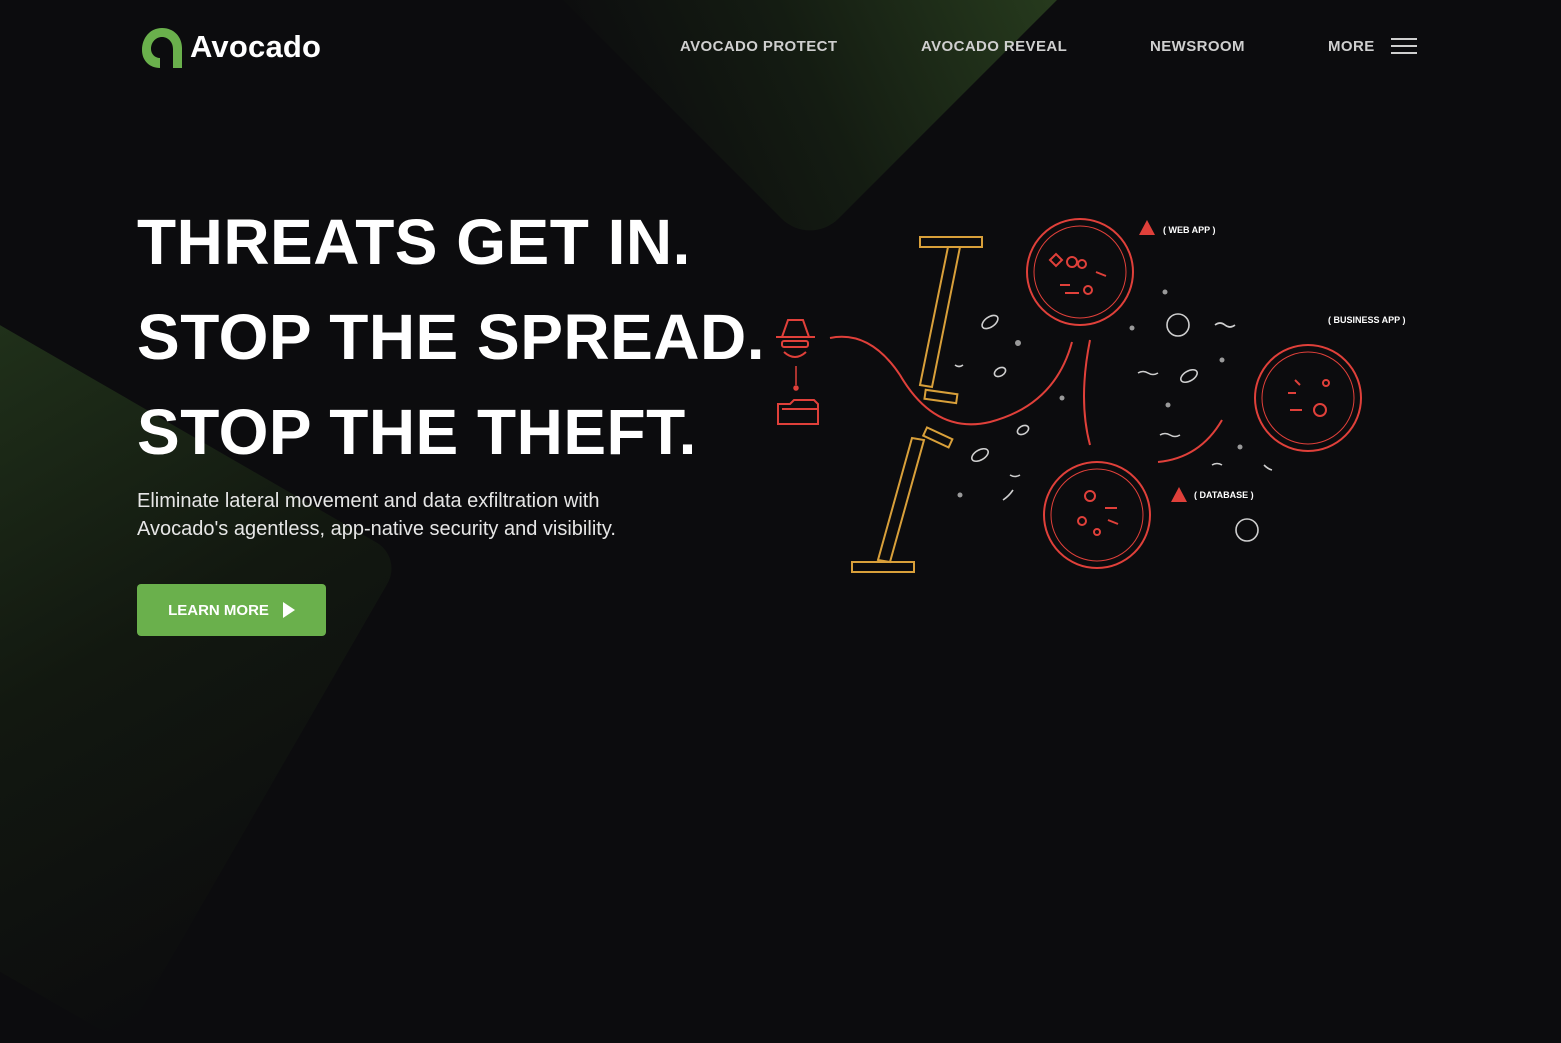  What do you see at coordinates (417, 432) in the screenshot?
I see `headline-line-3: STOP THE THEFT.` at bounding box center [417, 432].